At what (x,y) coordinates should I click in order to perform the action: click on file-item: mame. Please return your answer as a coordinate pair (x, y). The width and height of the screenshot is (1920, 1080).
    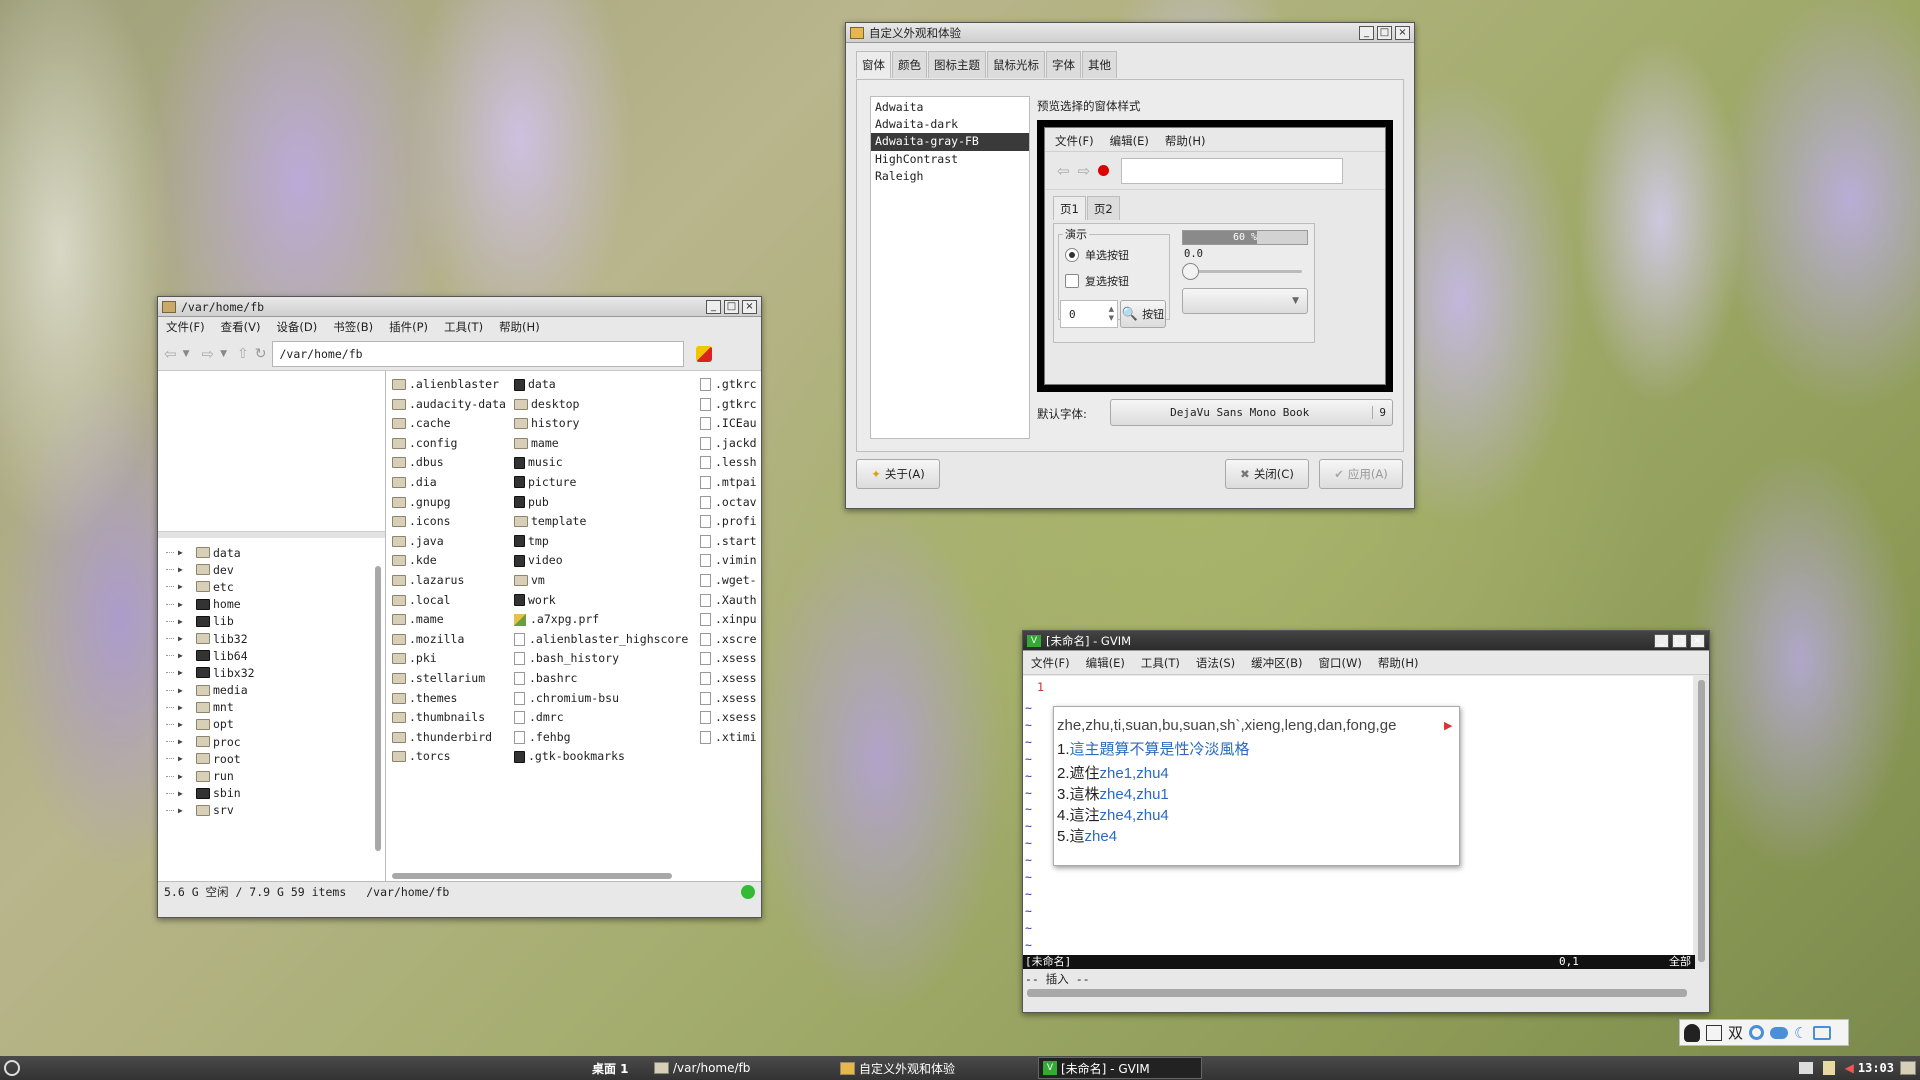
    Looking at the image, I should click on (607, 446).